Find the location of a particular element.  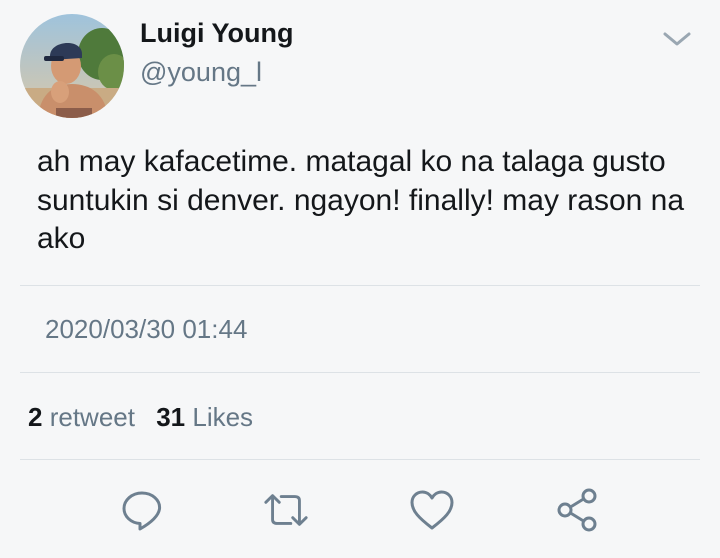

display-name: Luigi Young is located at coordinates (216, 33).